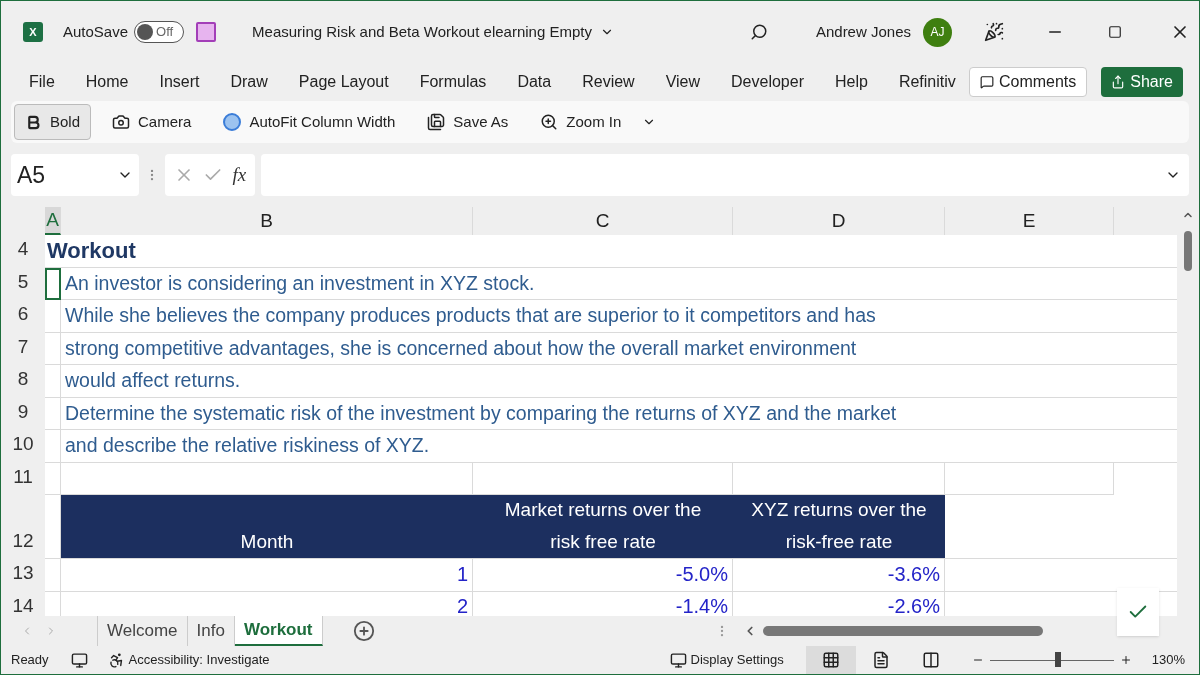 This screenshot has height=675, width=1200. I want to click on row-number: 13, so click(23, 575).